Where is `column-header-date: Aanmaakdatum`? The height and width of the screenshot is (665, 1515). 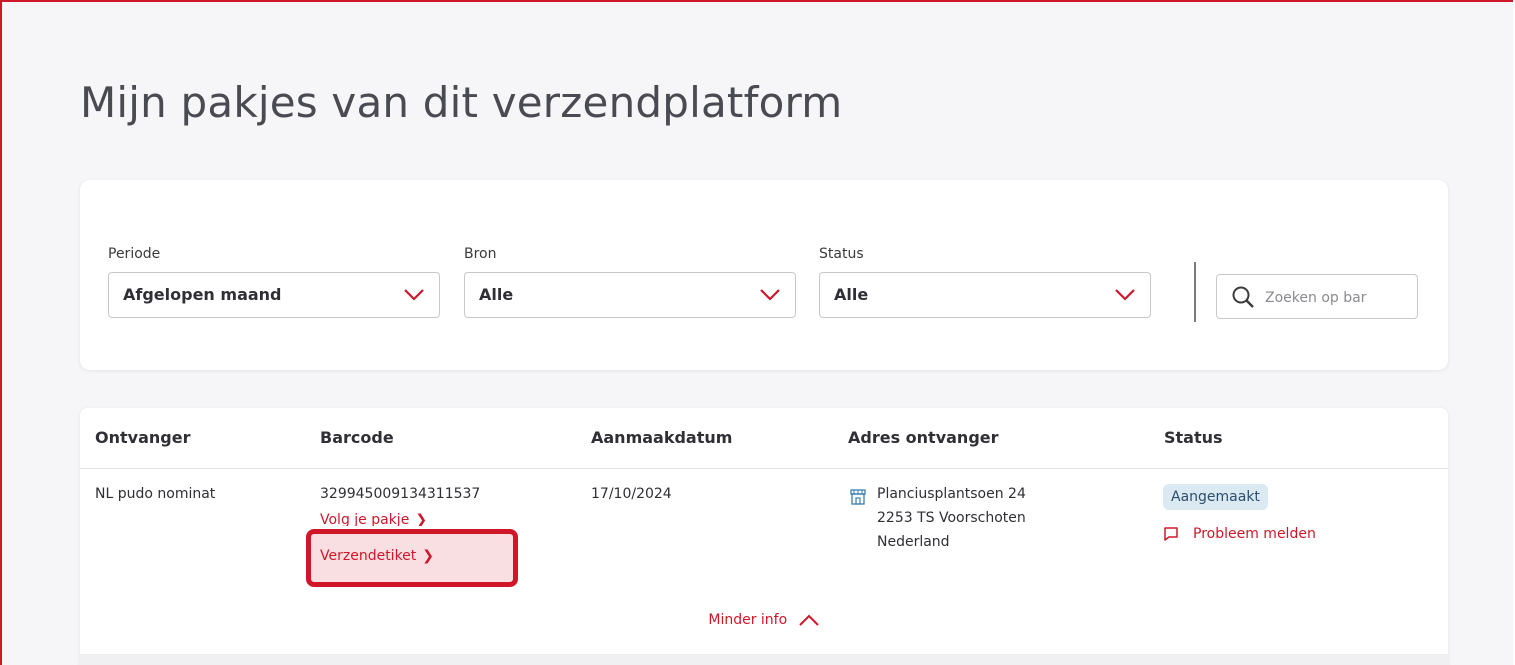 column-header-date: Aanmaakdatum is located at coordinates (662, 437).